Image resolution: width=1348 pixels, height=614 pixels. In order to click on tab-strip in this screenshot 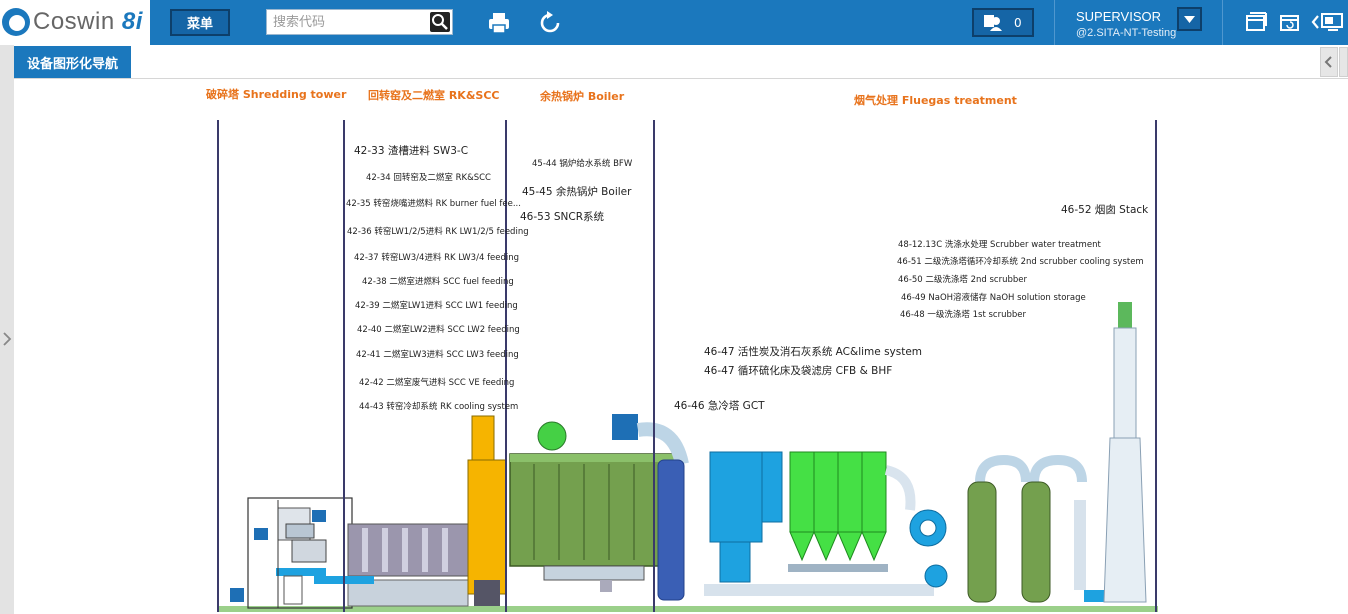, I will do `click(674, 62)`.